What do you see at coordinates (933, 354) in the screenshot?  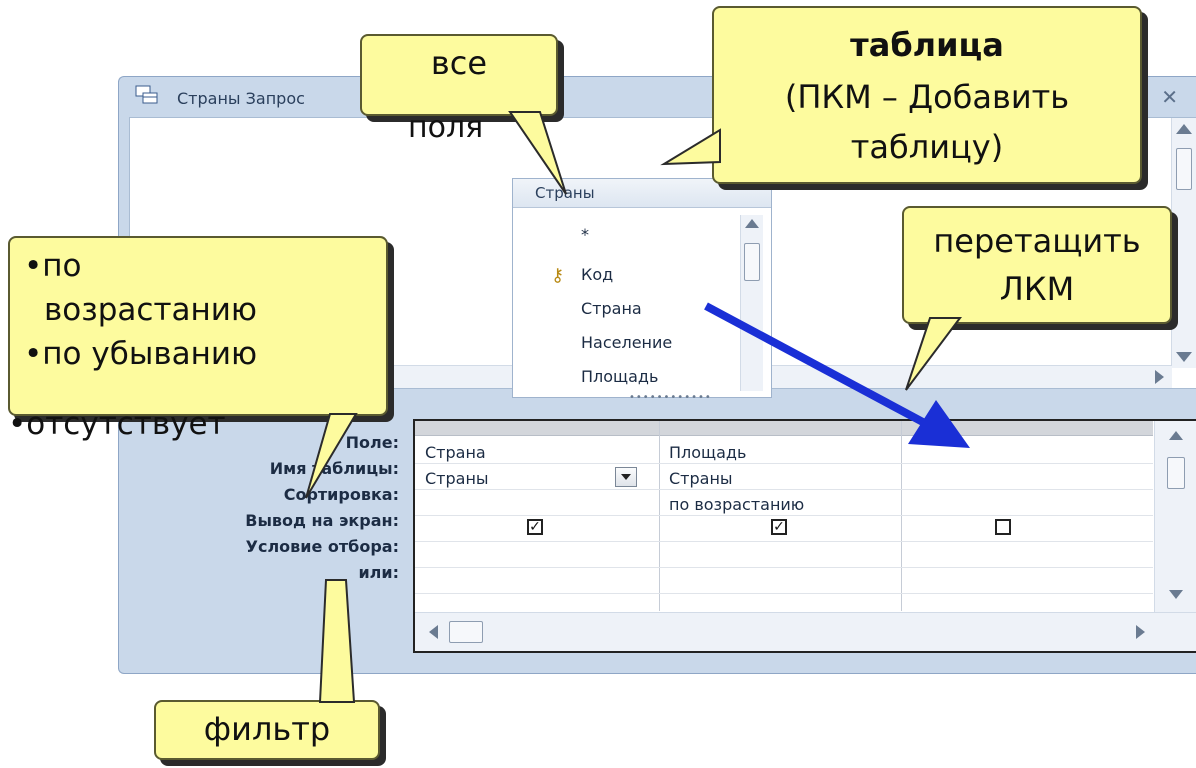 I see `callout-drag-pointer` at bounding box center [933, 354].